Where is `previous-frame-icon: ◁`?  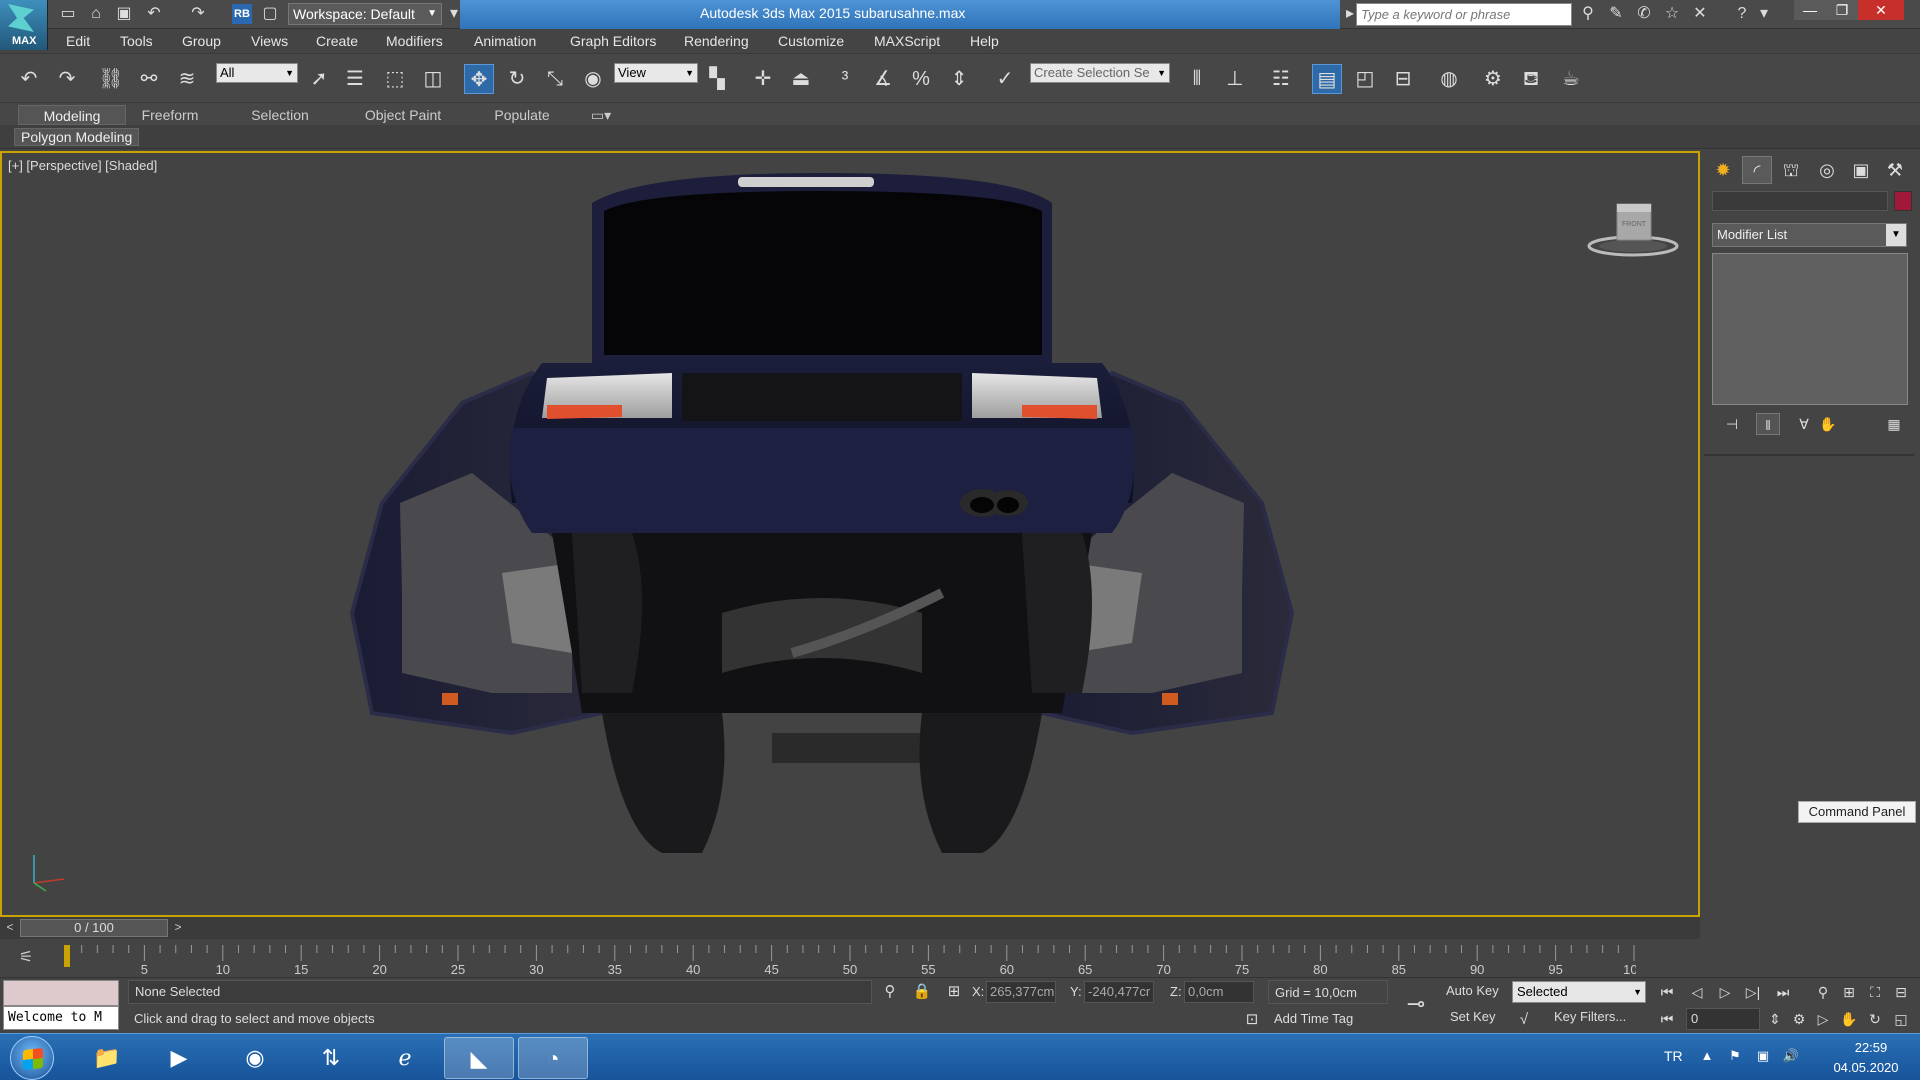 previous-frame-icon: ◁ is located at coordinates (1697, 992).